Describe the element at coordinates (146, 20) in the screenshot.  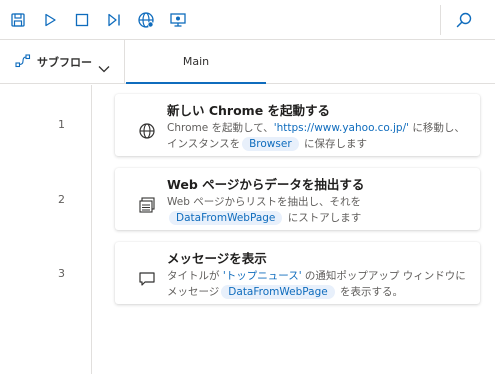
I see `web-recorder-icon` at that location.